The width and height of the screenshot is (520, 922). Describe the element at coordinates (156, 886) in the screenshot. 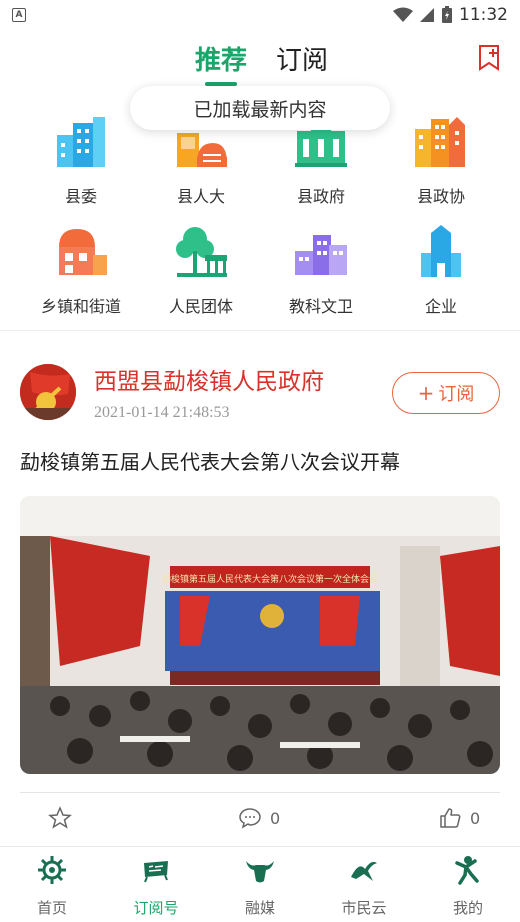

I see `nav-subscriptions: 订阅号` at that location.